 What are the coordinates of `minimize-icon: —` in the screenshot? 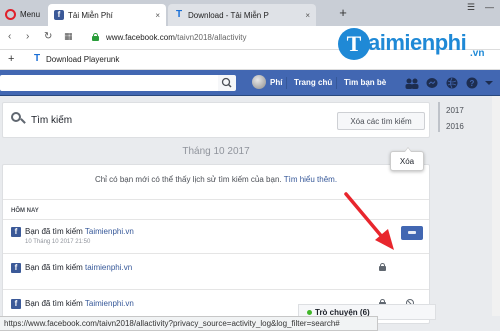 It's located at (489, 7).